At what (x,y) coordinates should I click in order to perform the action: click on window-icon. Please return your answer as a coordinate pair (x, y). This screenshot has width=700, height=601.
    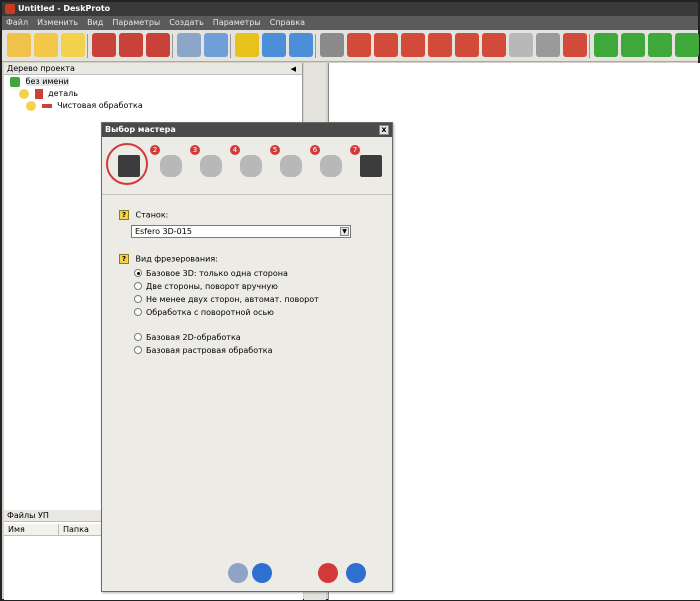
    Looking at the image, I should click on (274, 45).